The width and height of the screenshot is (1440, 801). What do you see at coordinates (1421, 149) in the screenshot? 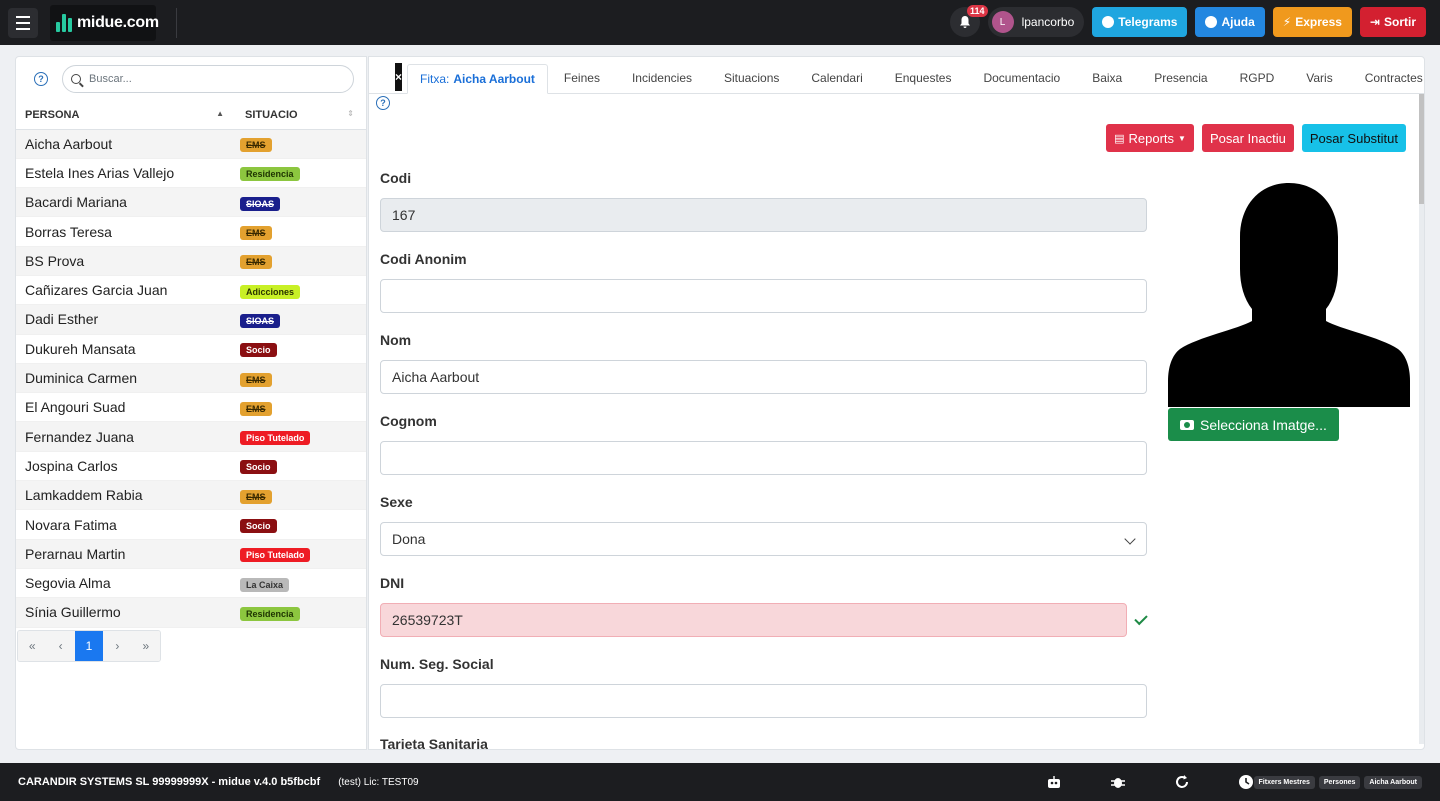
I see `scrollbar-thumb` at bounding box center [1421, 149].